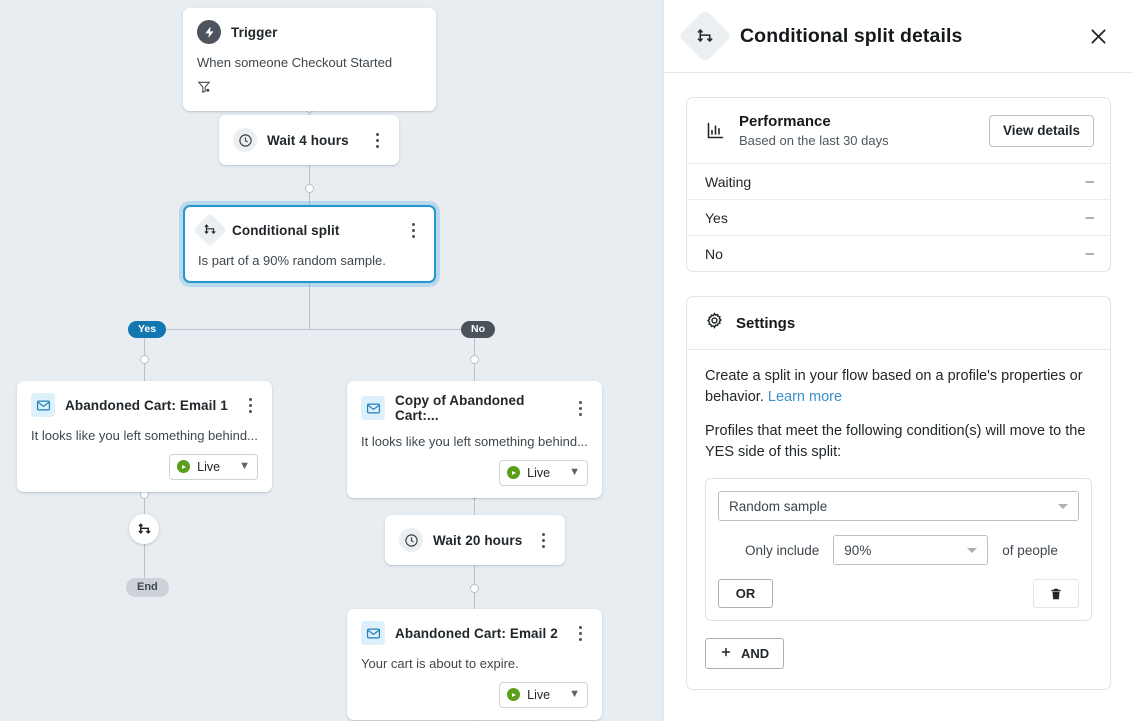 This screenshot has width=1133, height=721. What do you see at coordinates (851, 35) in the screenshot?
I see `page-title: Conditional split details` at bounding box center [851, 35].